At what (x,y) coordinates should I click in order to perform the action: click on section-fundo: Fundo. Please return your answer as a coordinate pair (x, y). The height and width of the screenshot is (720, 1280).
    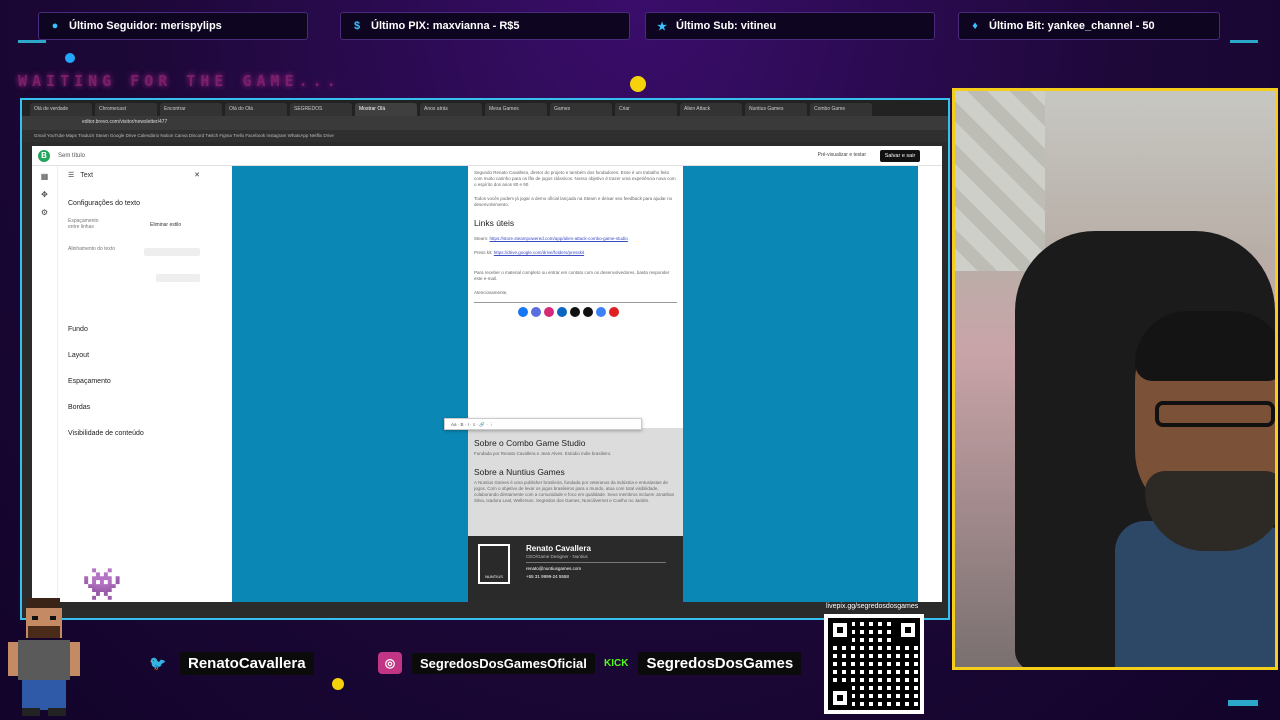
    Looking at the image, I should click on (78, 329).